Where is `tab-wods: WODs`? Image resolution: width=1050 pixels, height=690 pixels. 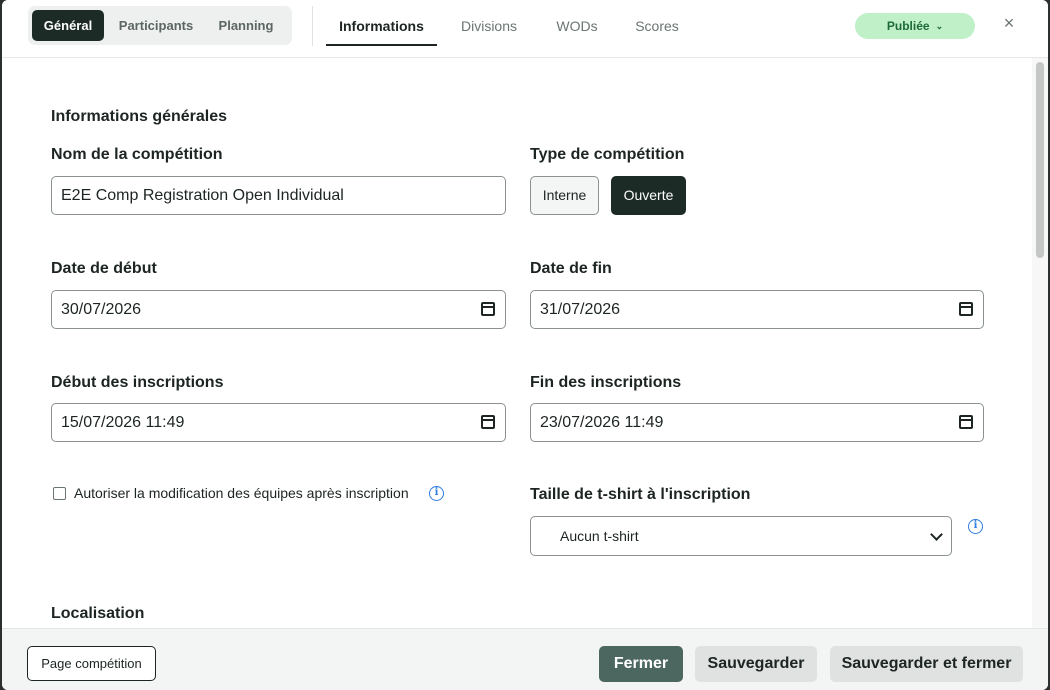 tab-wods: WODs is located at coordinates (577, 23).